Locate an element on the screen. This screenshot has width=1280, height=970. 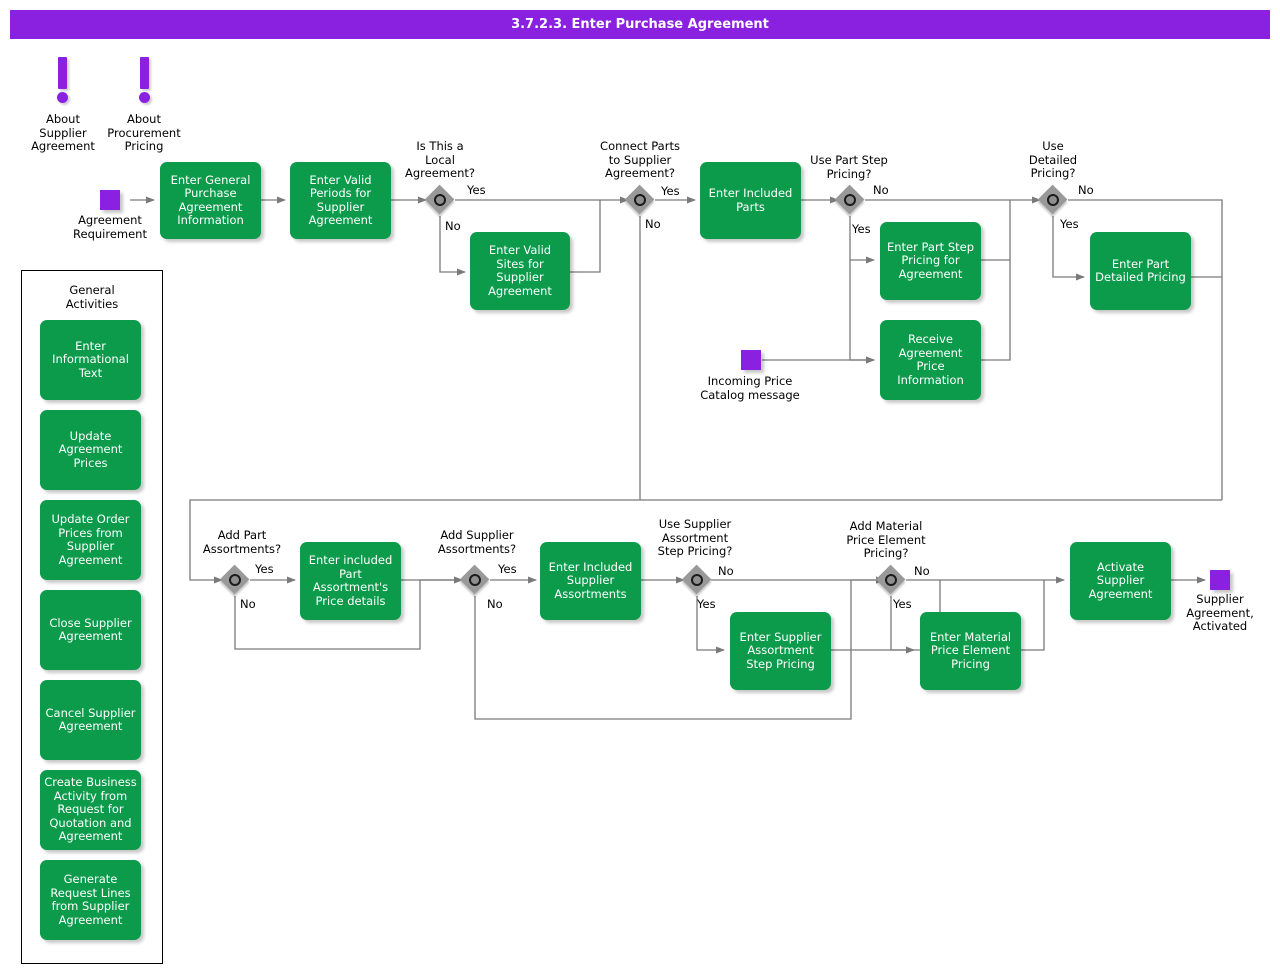
activity-label: Enter Valid Sites for Supplier Agreement is located at coordinates (520, 270).